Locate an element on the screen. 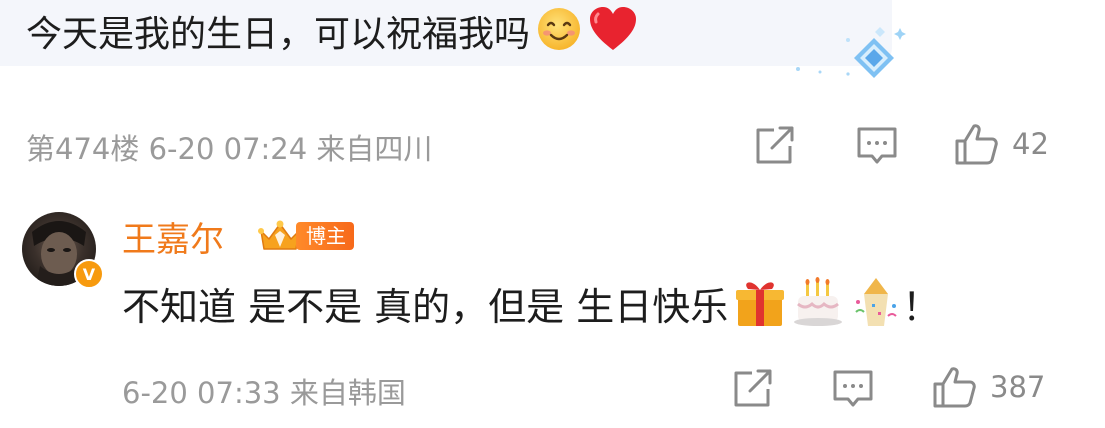 The width and height of the screenshot is (1105, 428). blogger-tag: 博主 is located at coordinates (325, 236).